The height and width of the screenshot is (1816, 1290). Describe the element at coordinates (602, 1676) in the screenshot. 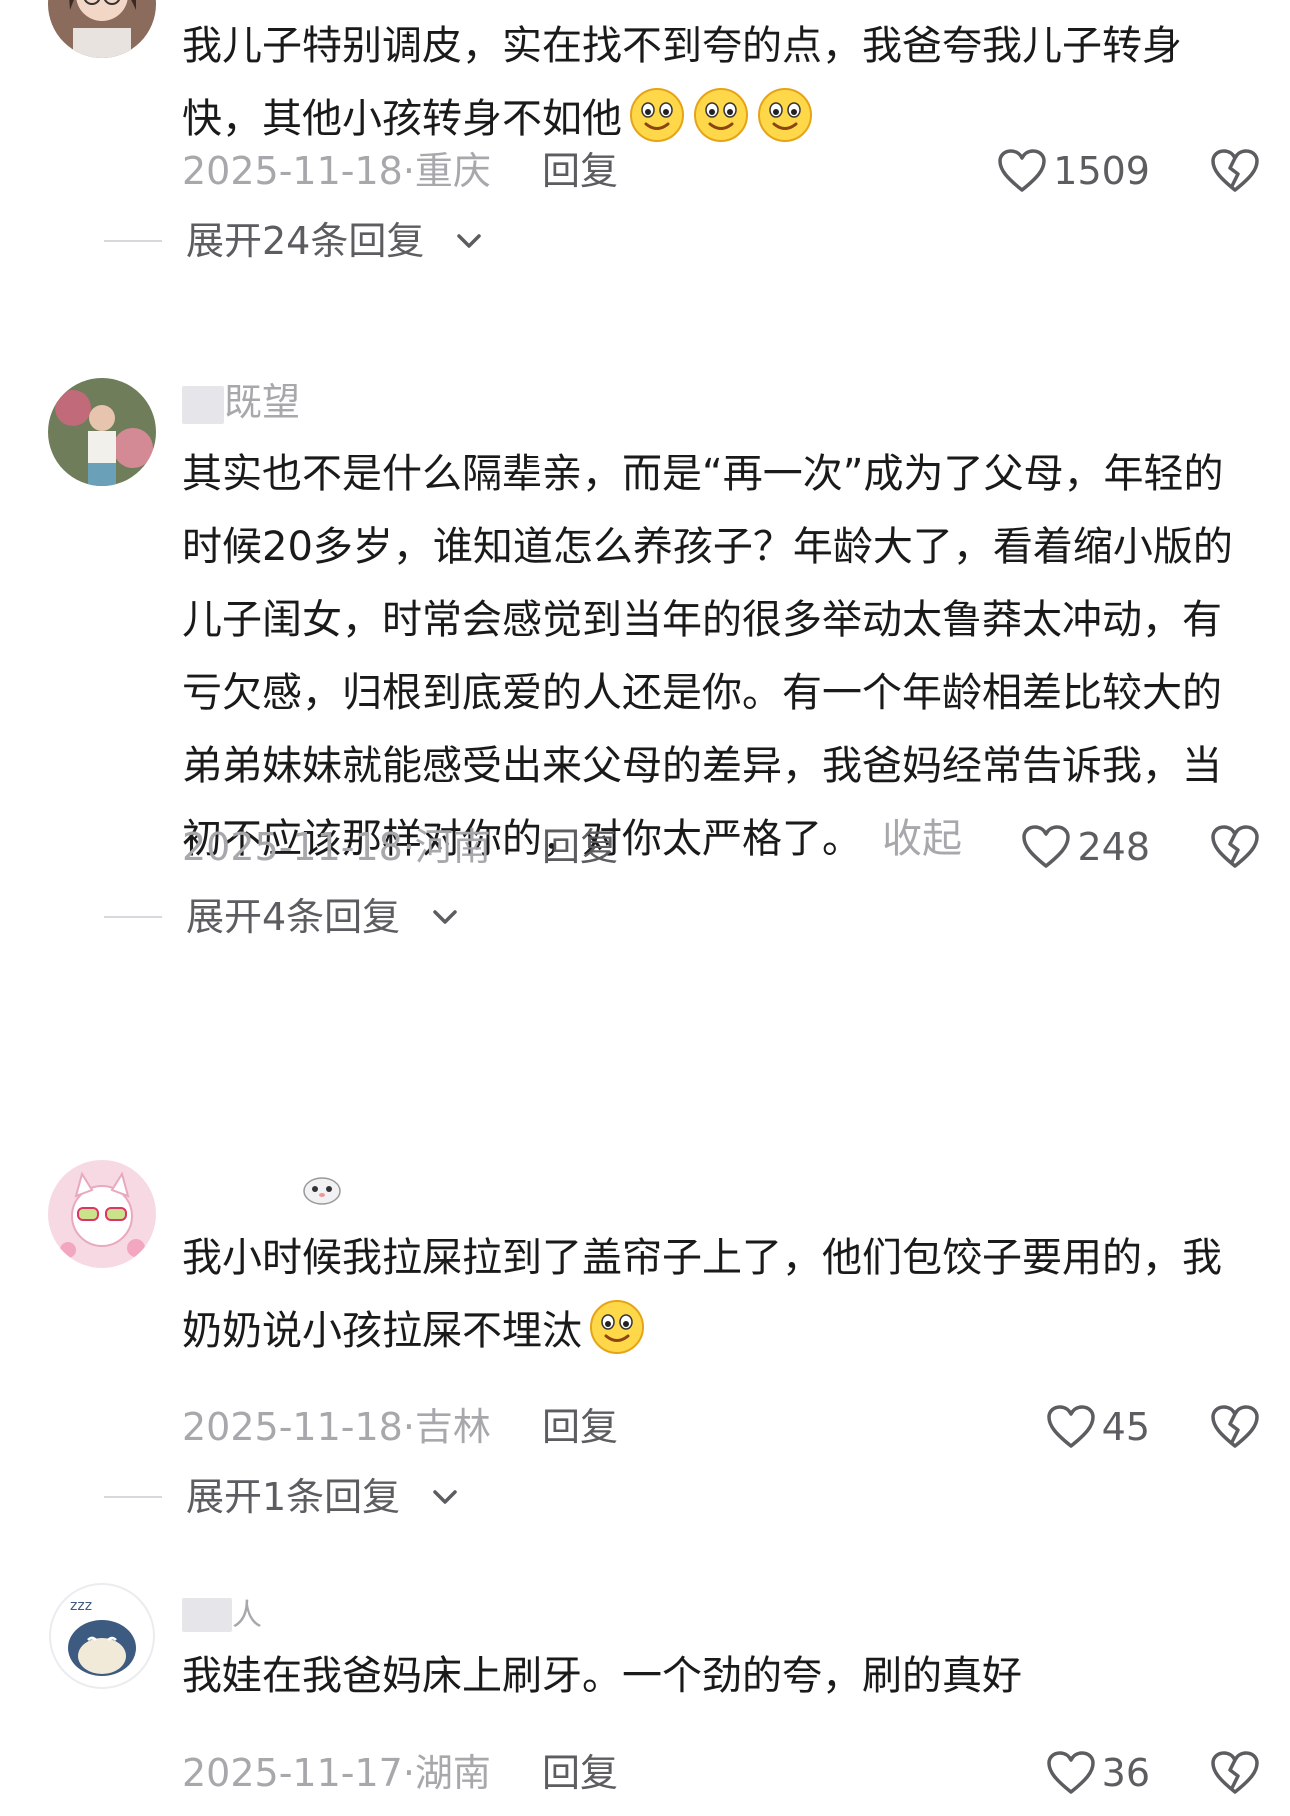

I see `comment-text: 我娃在我爸妈床上刷牙。一个劲的夸，刷的真好` at that location.